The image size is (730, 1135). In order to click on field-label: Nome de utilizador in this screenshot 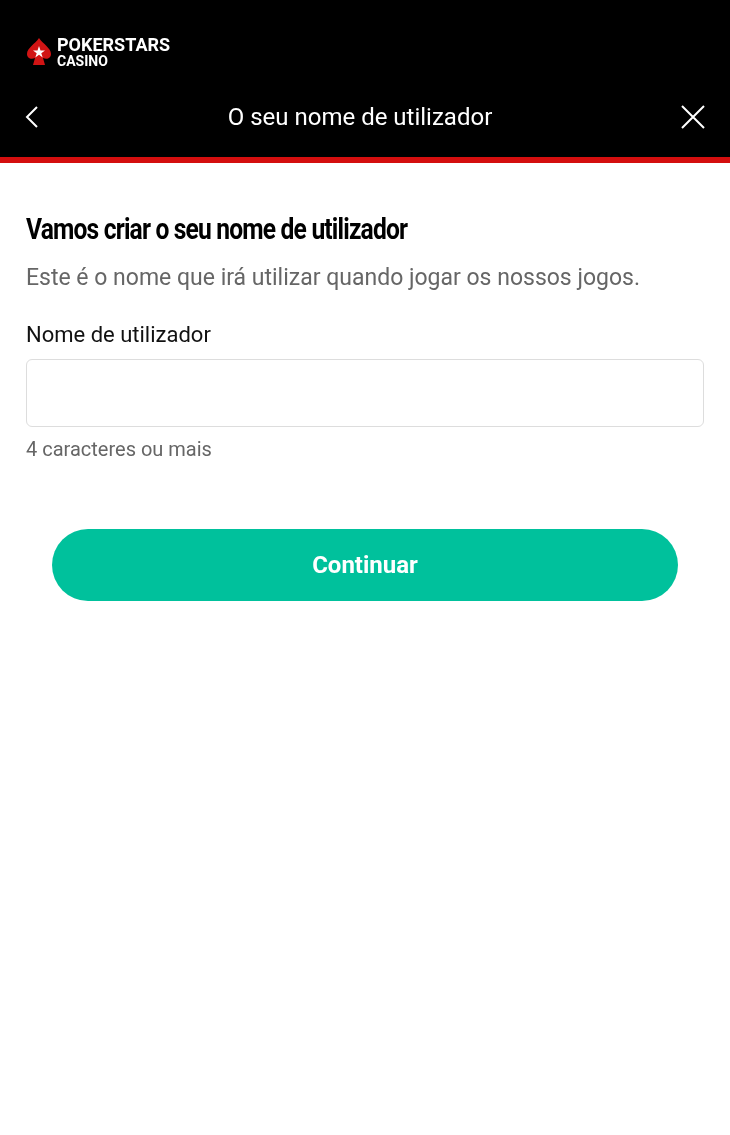, I will do `click(119, 334)`.